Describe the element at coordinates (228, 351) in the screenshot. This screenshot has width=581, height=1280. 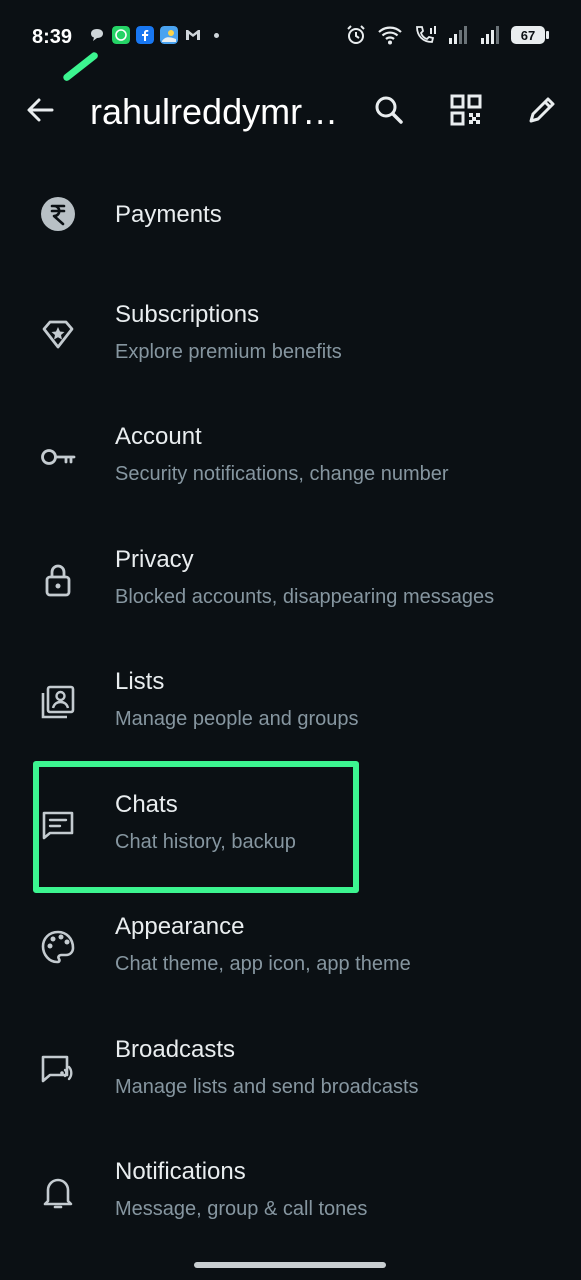
I see `settings-item-subtitle: Explore premium benefits` at that location.